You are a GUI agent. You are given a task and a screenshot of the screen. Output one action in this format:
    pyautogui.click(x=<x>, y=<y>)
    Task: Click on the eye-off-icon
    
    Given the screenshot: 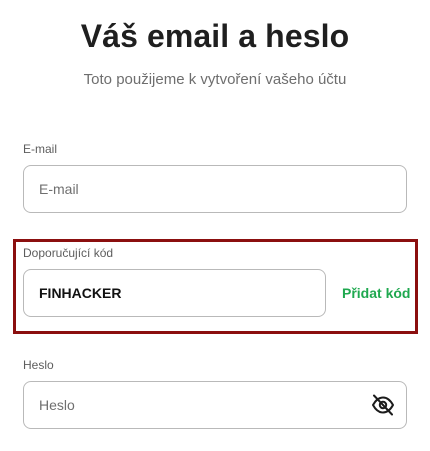 What is the action you would take?
    pyautogui.click(x=383, y=405)
    